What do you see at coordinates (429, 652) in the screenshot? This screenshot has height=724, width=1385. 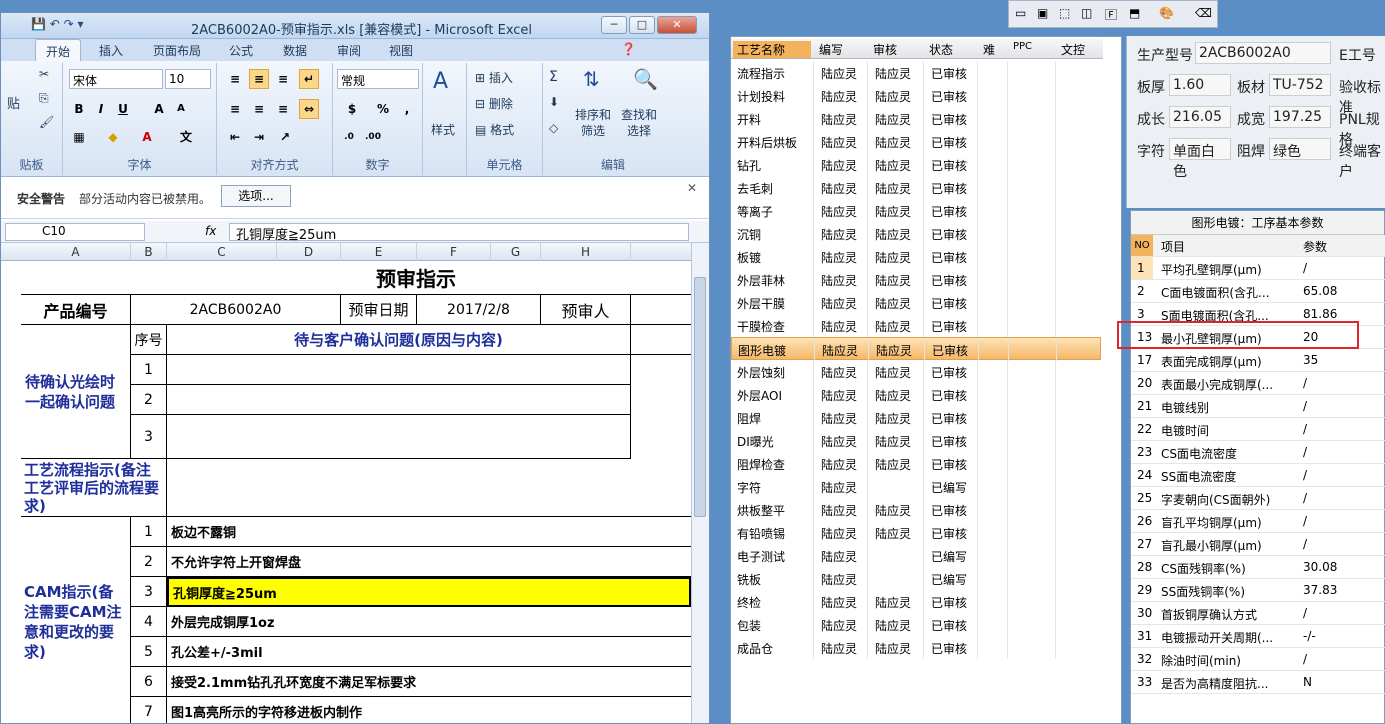 I see `cam-row-text: 孔公差+/-3mil` at bounding box center [429, 652].